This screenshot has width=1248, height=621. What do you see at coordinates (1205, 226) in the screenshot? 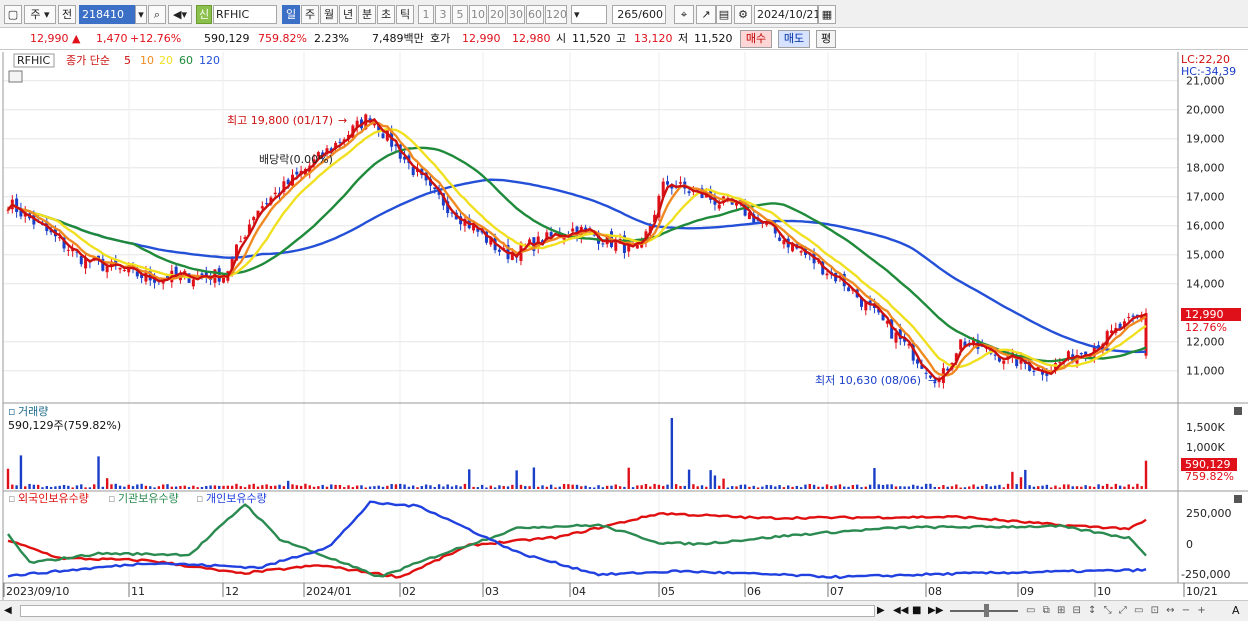
I see `price-tick: 16,000` at bounding box center [1205, 226].